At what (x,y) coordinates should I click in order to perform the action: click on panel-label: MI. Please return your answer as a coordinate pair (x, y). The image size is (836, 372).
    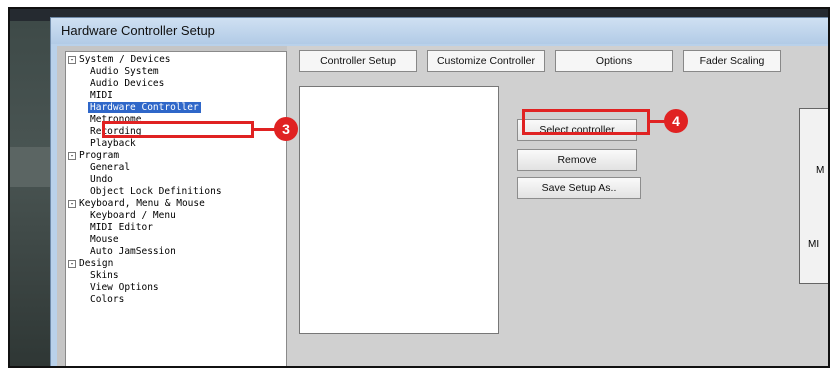
    Looking at the image, I should click on (814, 244).